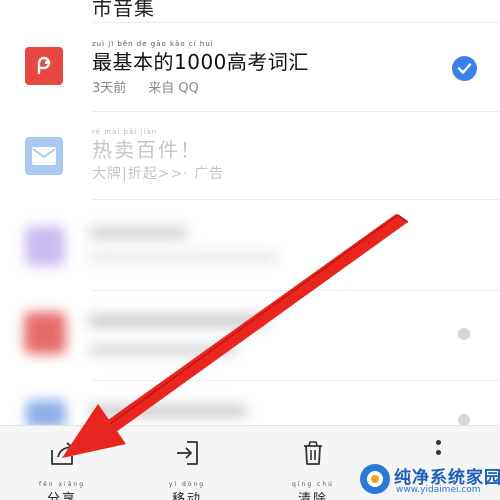 This screenshot has height=500, width=500. What do you see at coordinates (44, 66) in the screenshot?
I see `wps-app-icon` at bounding box center [44, 66].